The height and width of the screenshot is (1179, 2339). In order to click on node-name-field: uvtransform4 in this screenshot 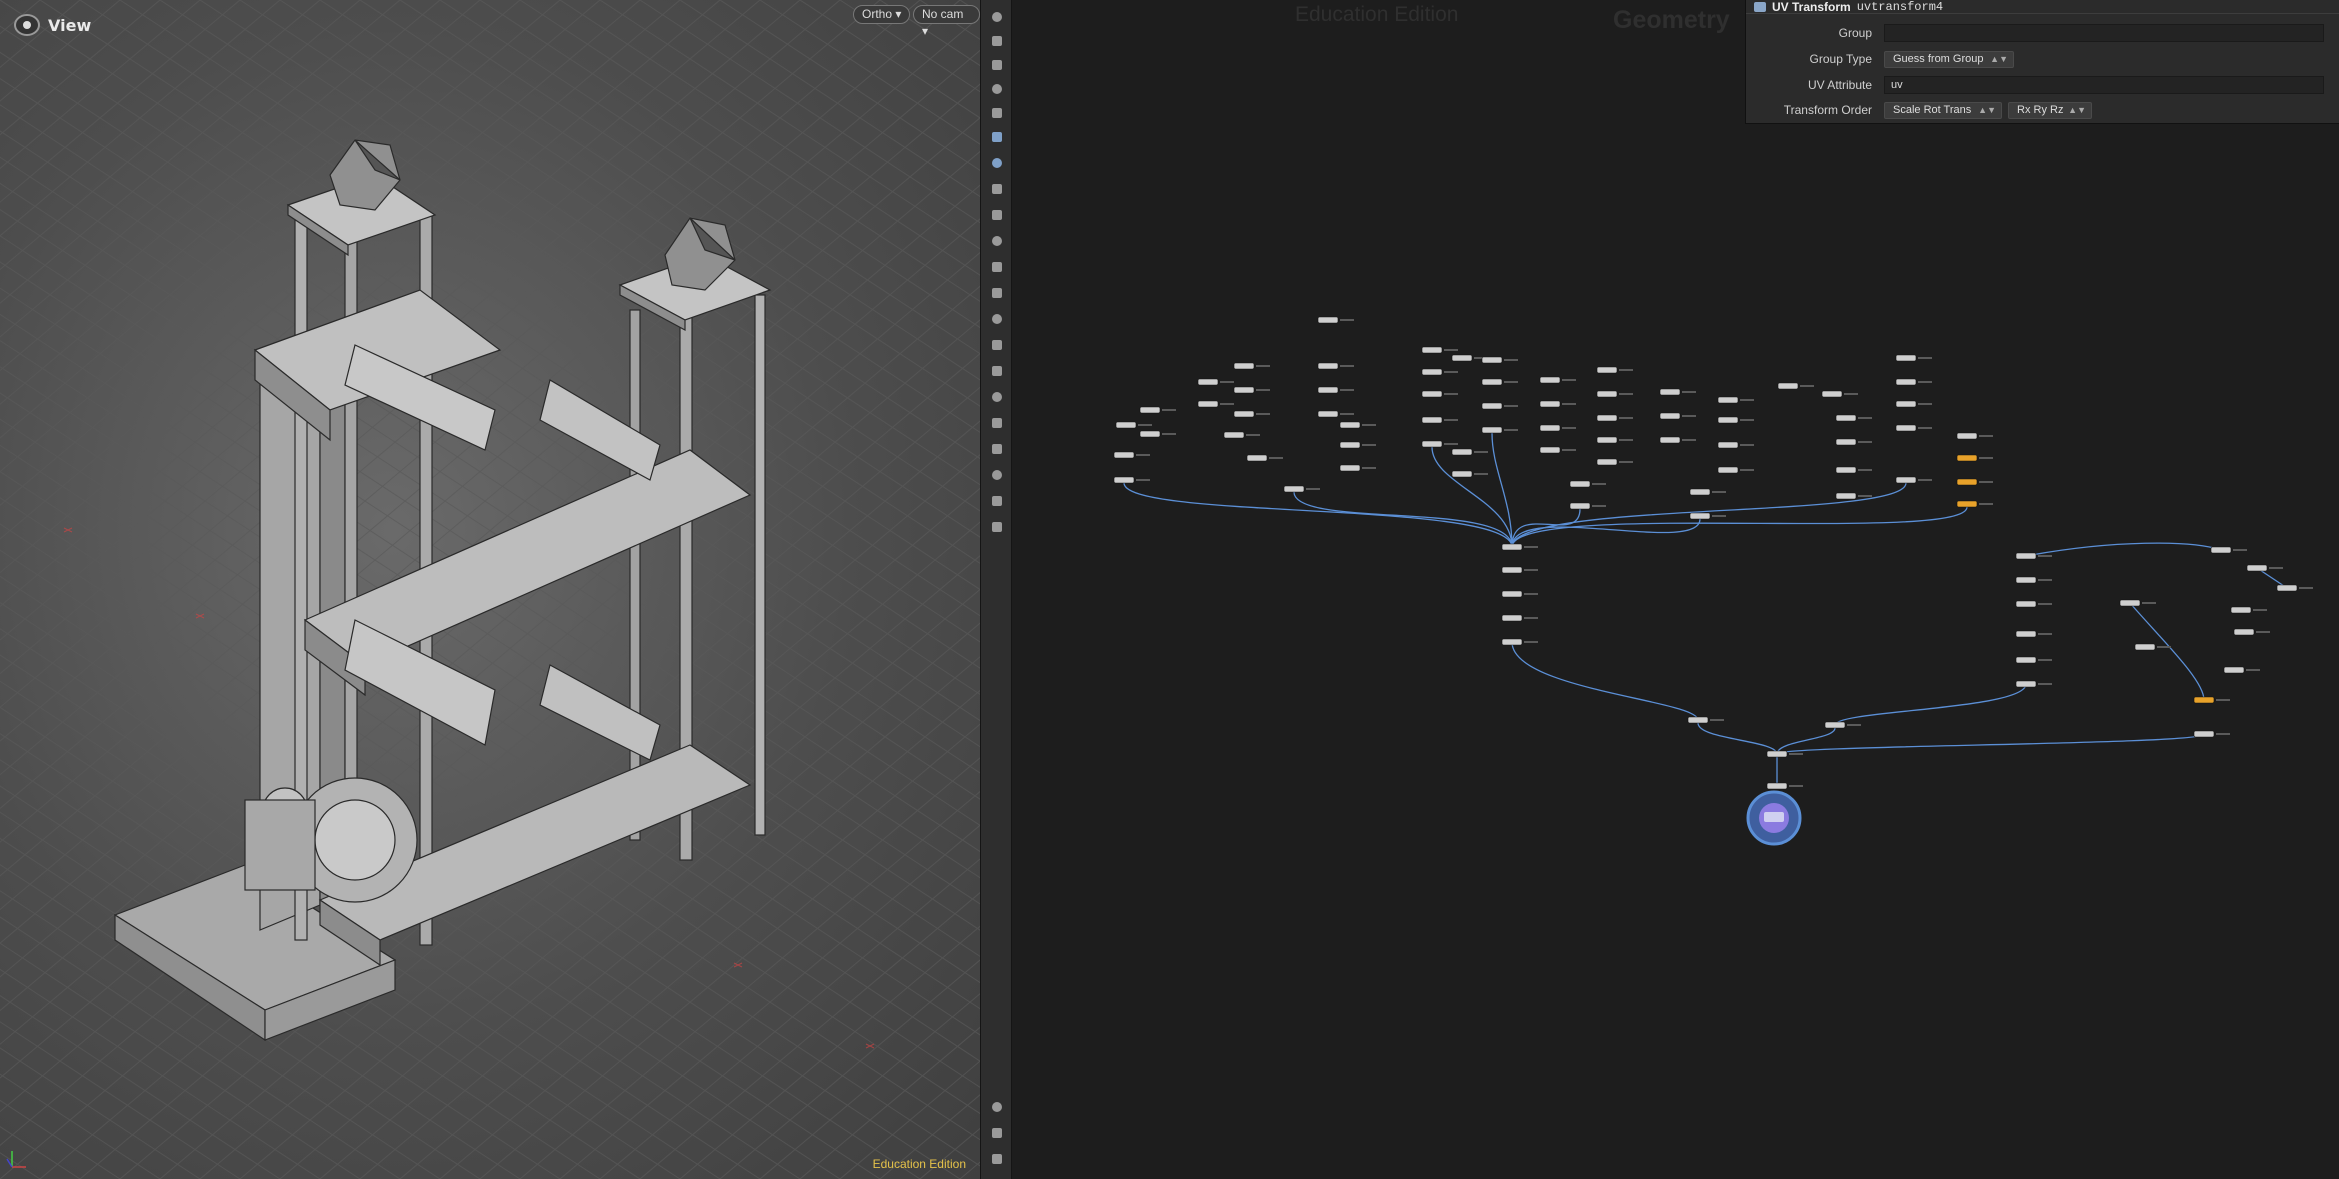, I will do `click(1900, 7)`.